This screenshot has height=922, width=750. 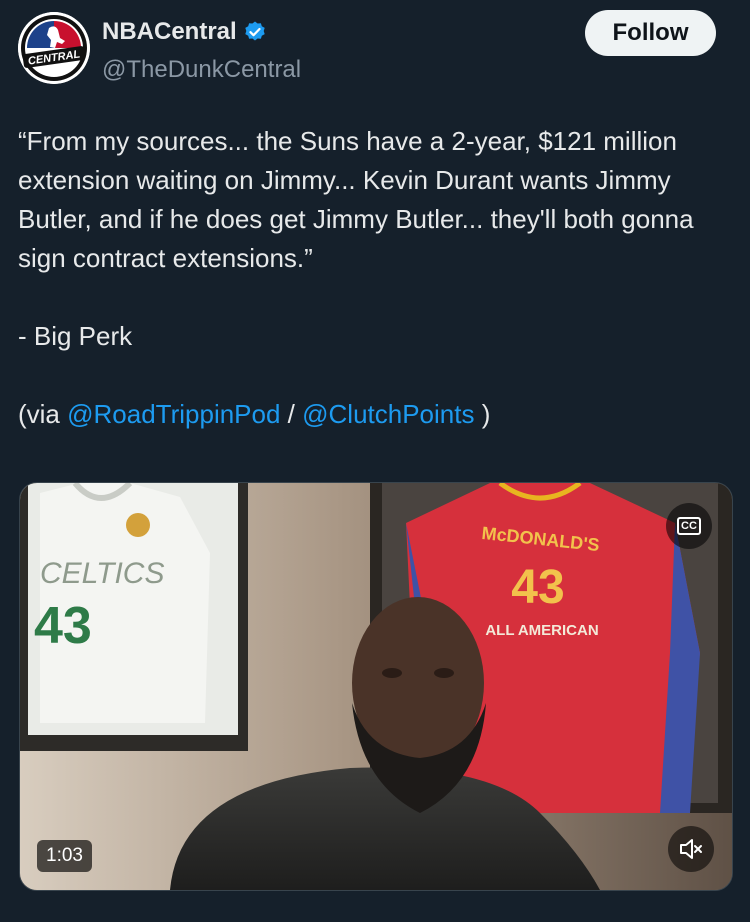 What do you see at coordinates (173, 414) in the screenshot?
I see `mention-roadtrippinpod: @RoadTrippinPod` at bounding box center [173, 414].